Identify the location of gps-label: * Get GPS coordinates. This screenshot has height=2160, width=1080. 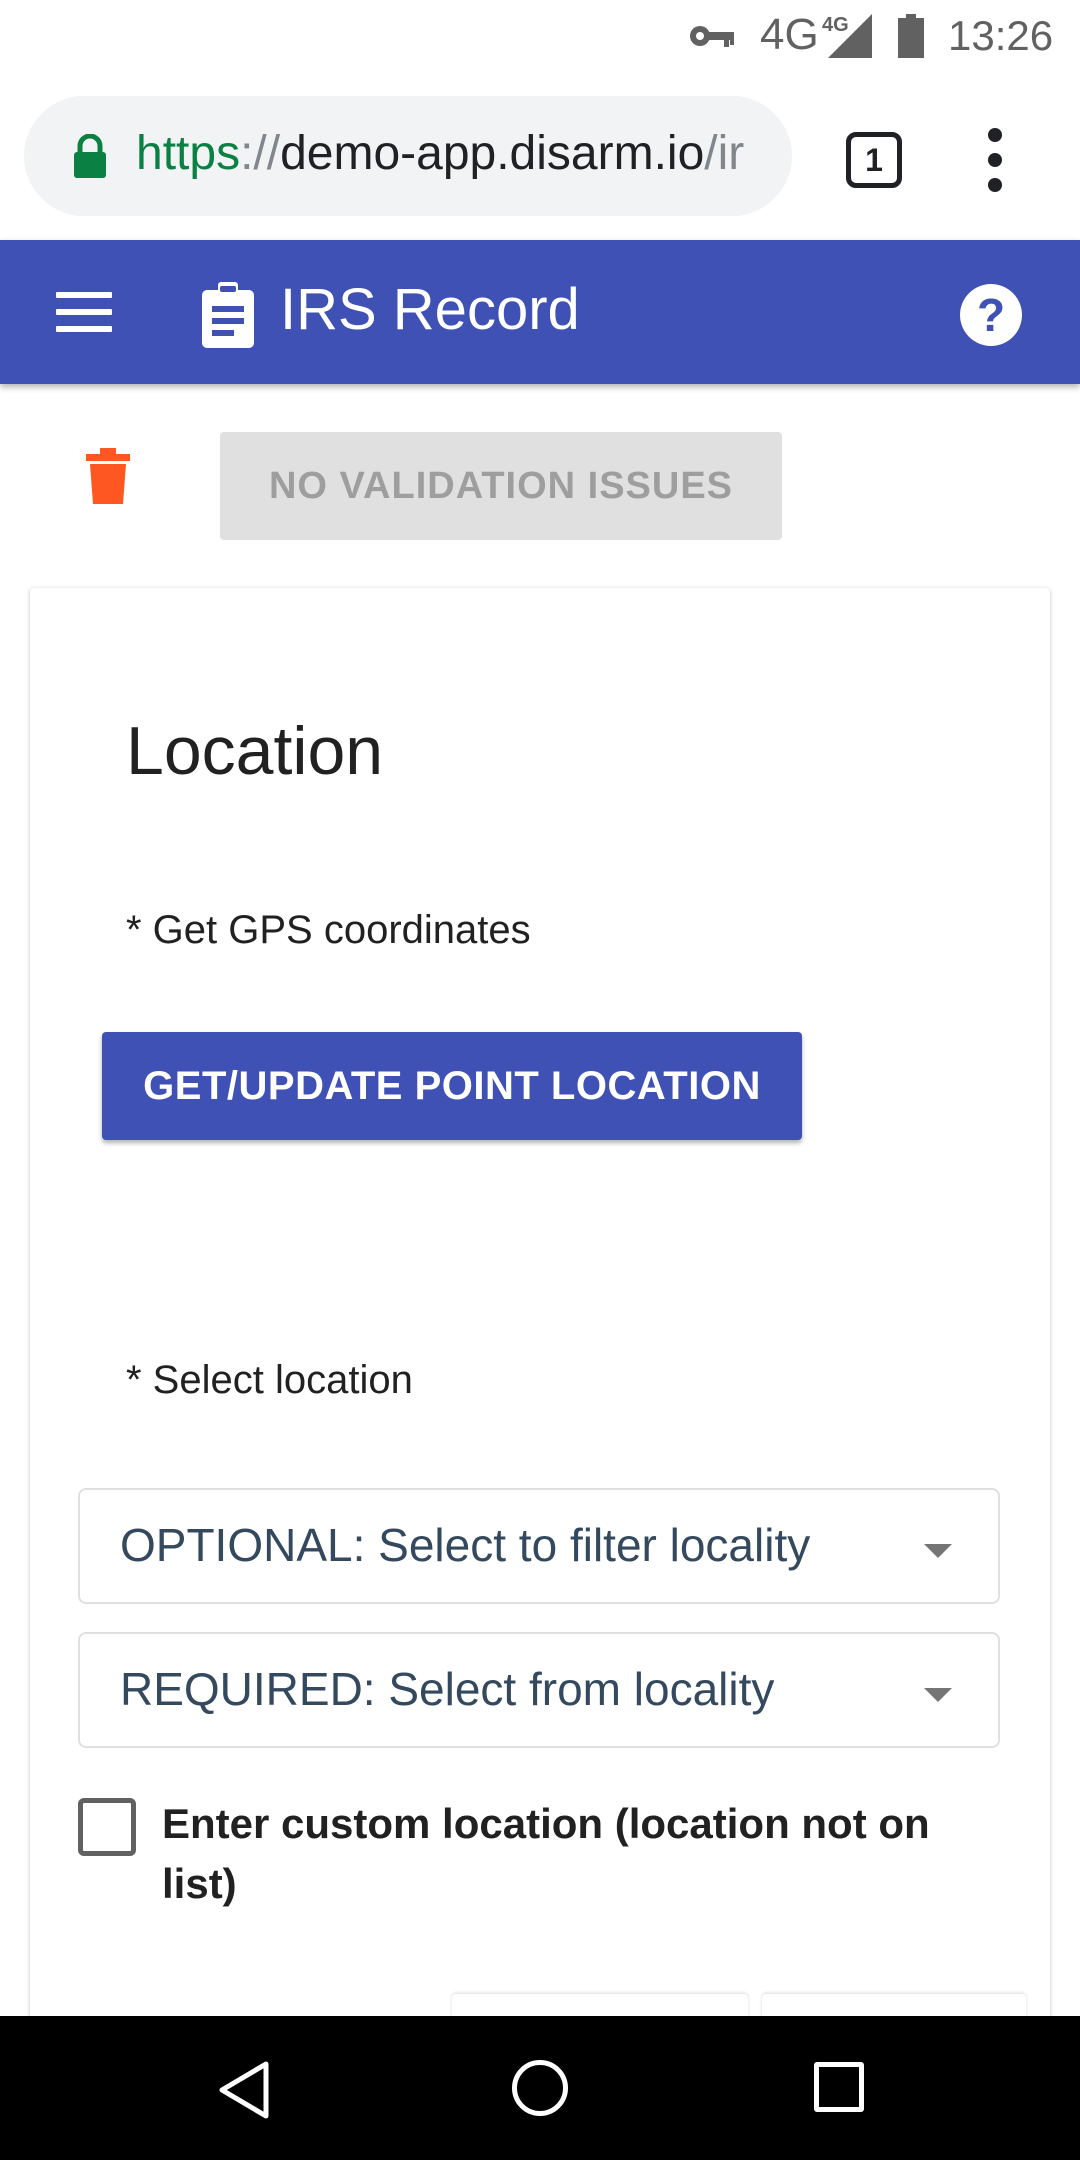
(328, 930).